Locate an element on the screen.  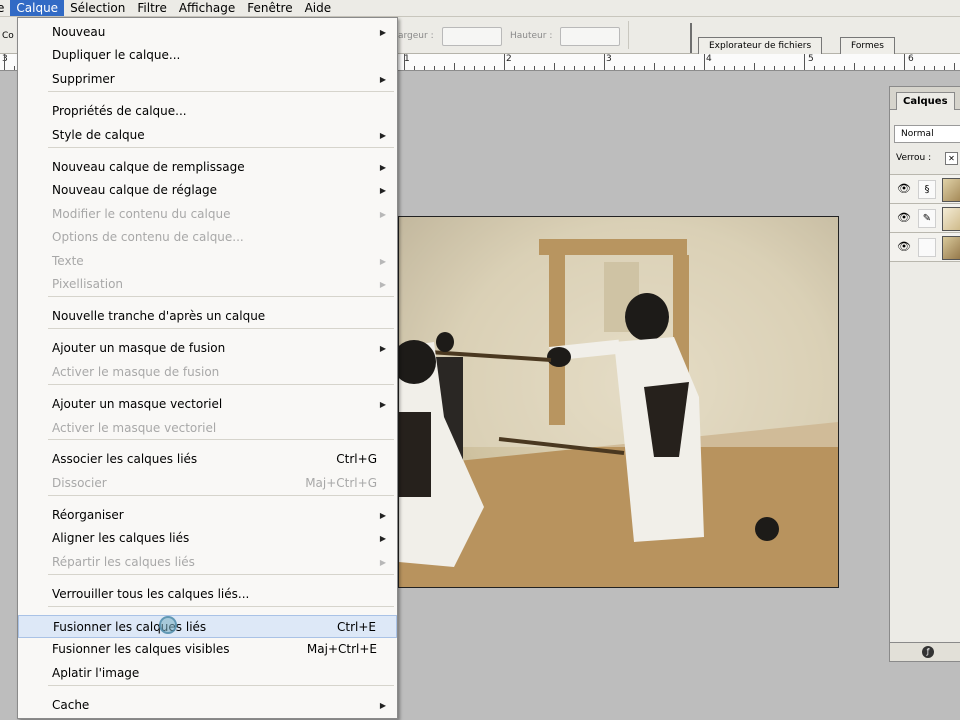
menu-item-label: Modifier le contenu du calque is located at coordinates (141, 214).